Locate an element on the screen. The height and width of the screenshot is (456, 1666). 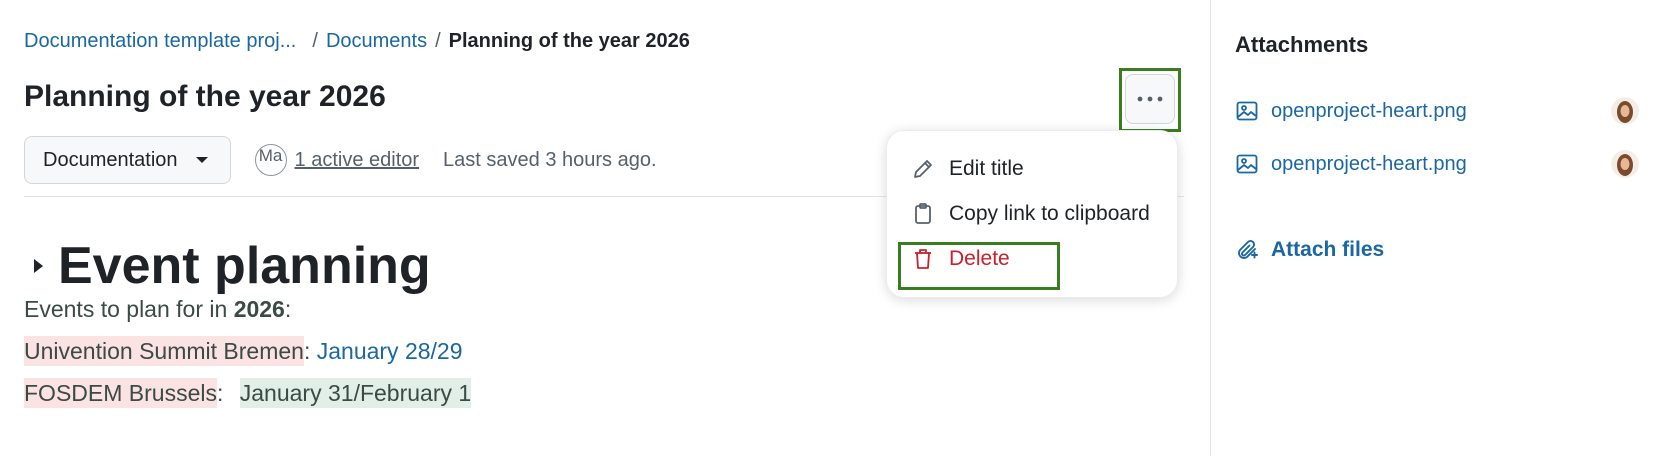
more-actions-button is located at coordinates (1150, 99).